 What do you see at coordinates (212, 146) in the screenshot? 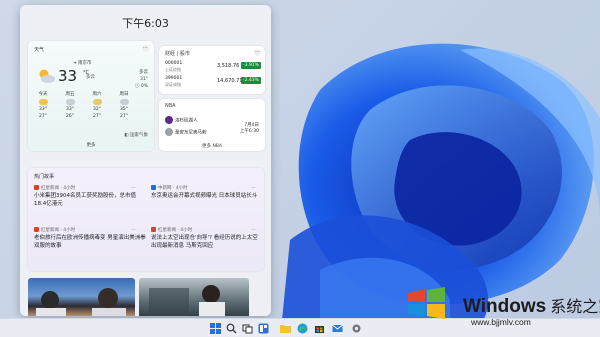
I see `nba-more-link: 更多 NBA` at bounding box center [212, 146].